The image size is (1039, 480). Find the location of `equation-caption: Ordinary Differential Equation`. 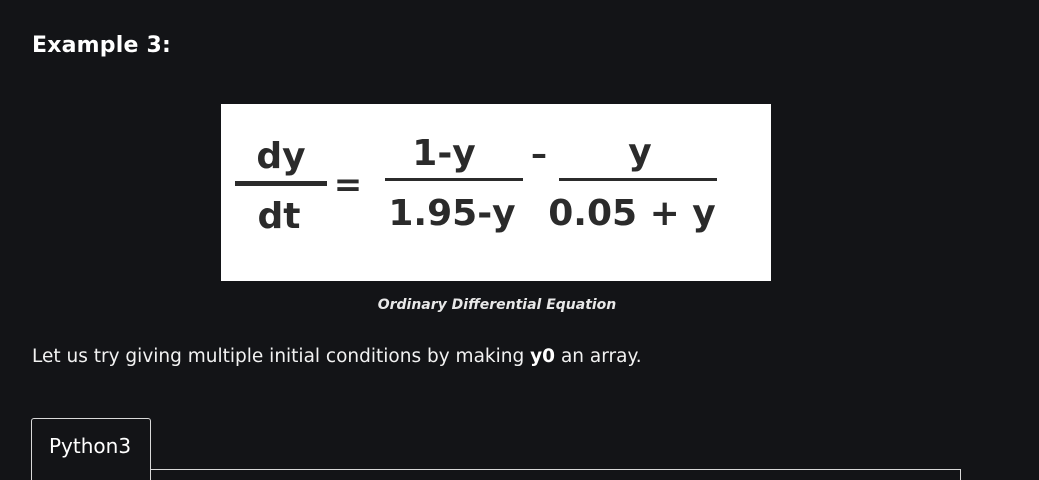

equation-caption: Ordinary Differential Equation is located at coordinates (497, 305).